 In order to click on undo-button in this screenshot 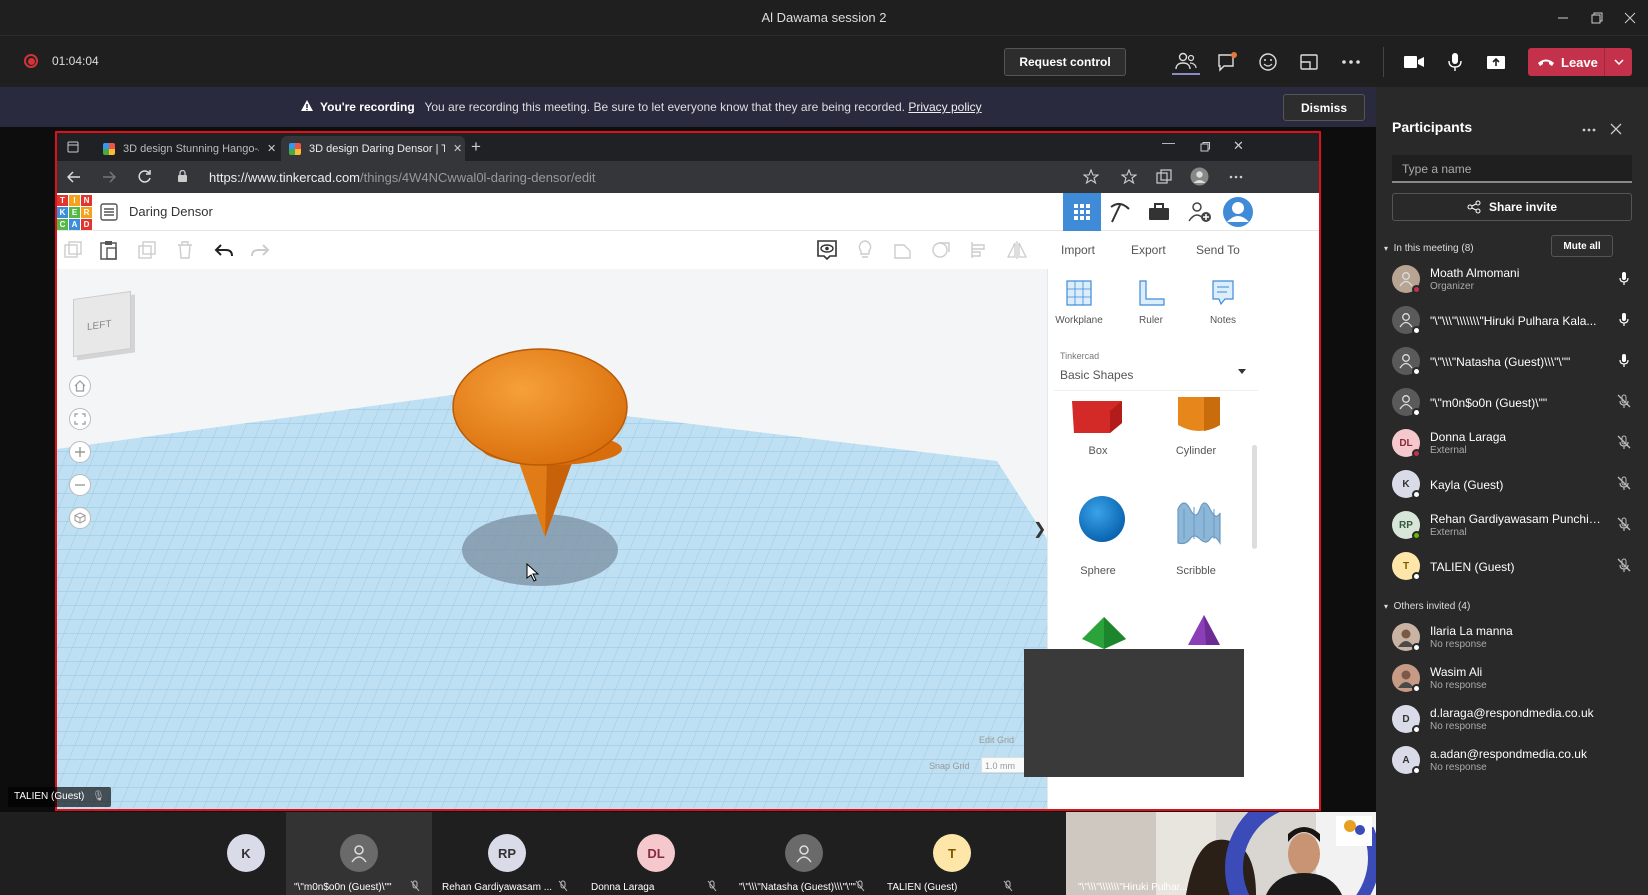, I will do `click(224, 250)`.